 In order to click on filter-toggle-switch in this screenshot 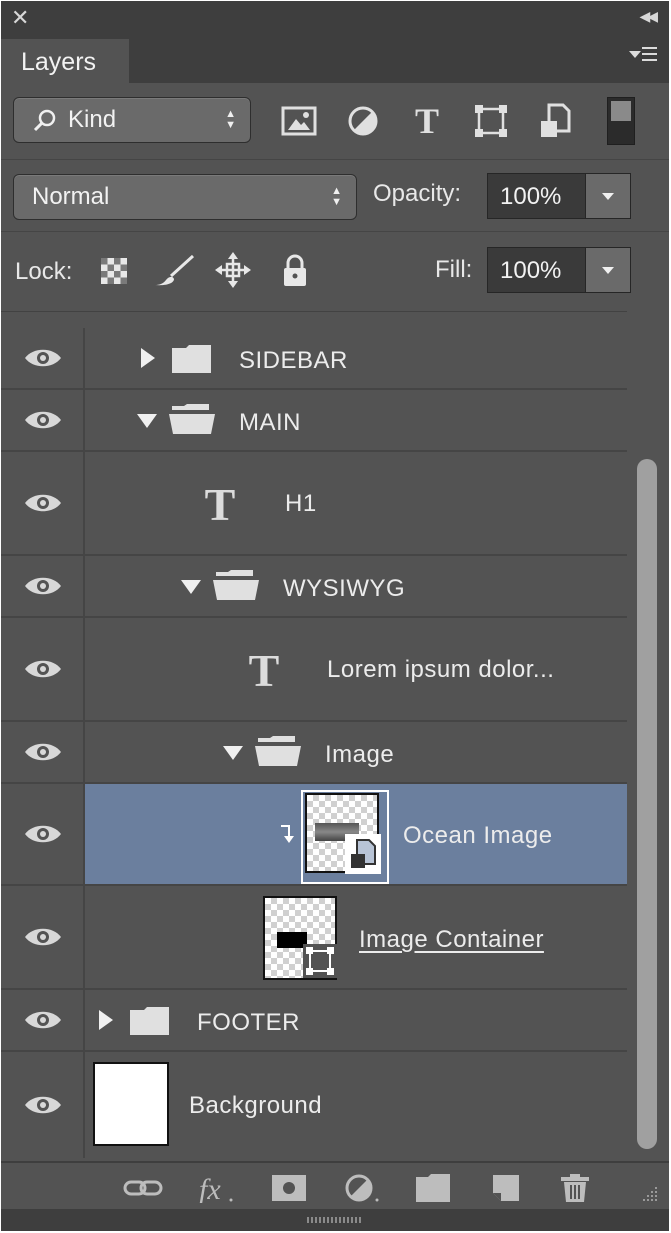, I will do `click(621, 121)`.